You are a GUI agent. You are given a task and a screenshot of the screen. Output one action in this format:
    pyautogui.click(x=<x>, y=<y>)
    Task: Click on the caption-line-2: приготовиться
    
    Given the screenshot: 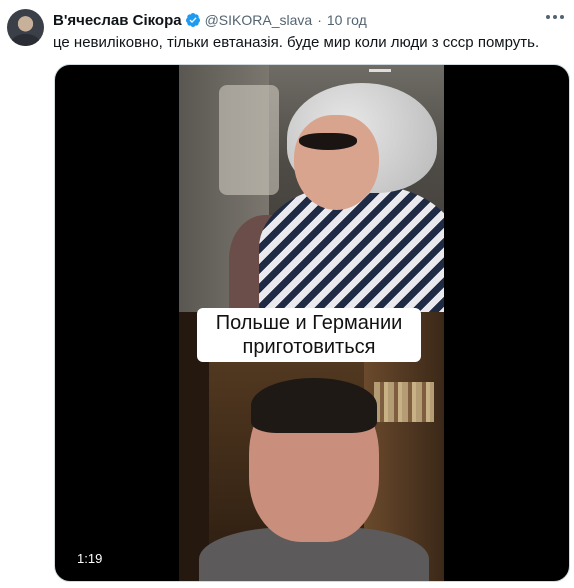 What is the action you would take?
    pyautogui.click(x=309, y=347)
    